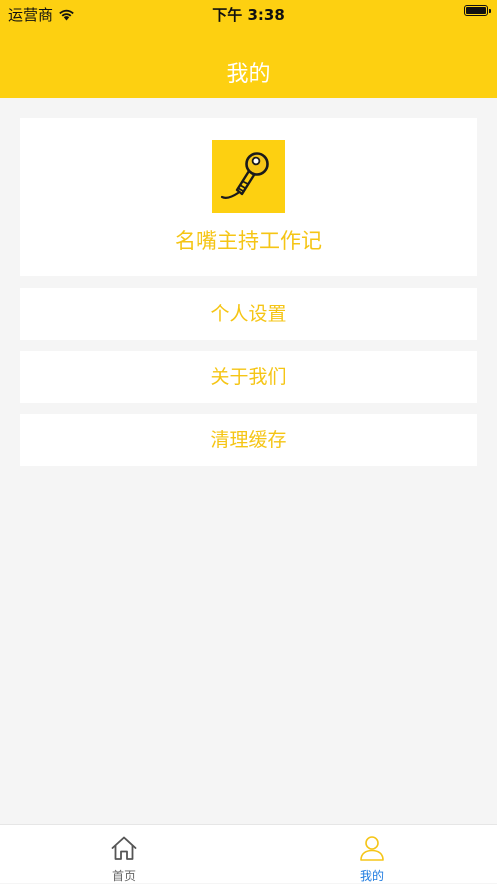  What do you see at coordinates (123, 876) in the screenshot?
I see `tab-home-label: 首页` at bounding box center [123, 876].